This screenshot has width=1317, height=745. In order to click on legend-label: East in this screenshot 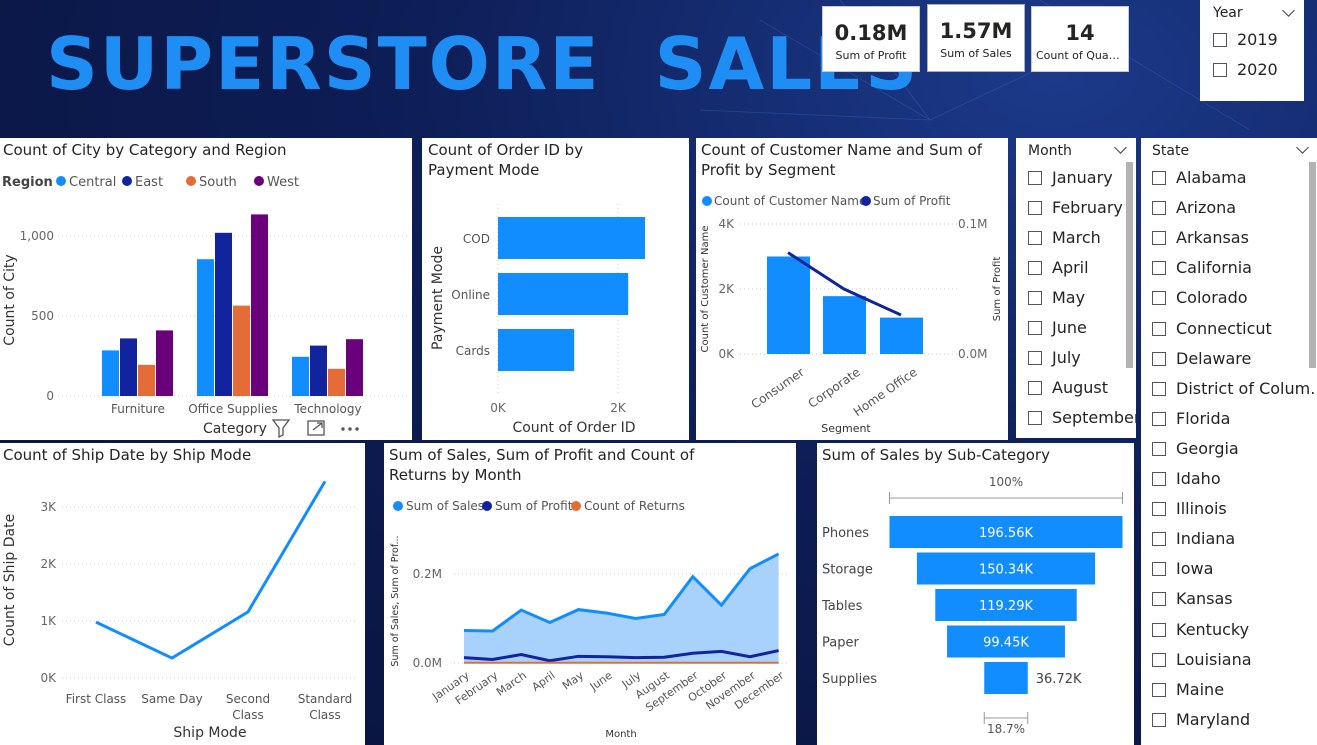, I will do `click(149, 182)`.